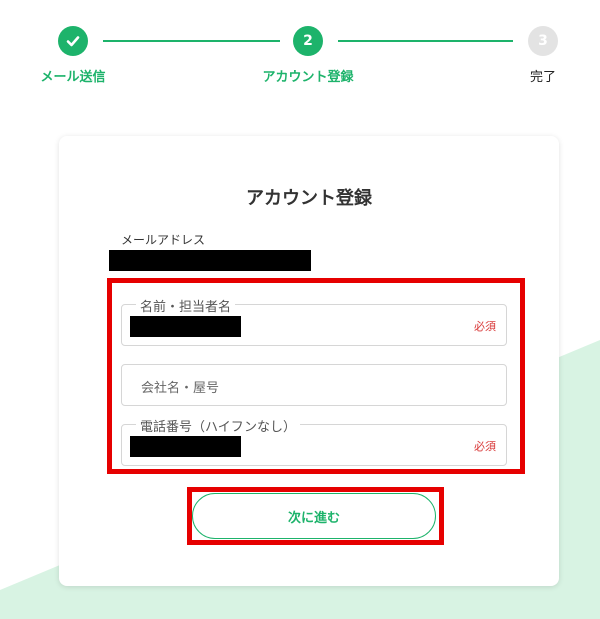 This screenshot has height=619, width=600. What do you see at coordinates (543, 77) in the screenshot?
I see `step-3-label: 完了` at bounding box center [543, 77].